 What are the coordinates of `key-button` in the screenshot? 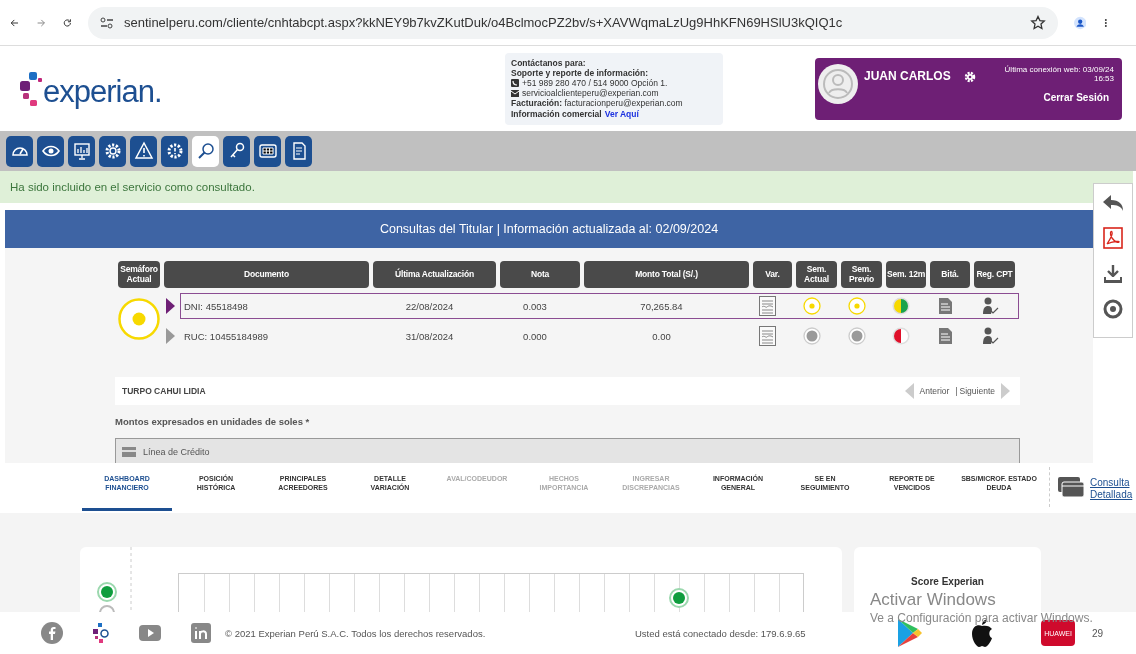 It's located at (236, 151).